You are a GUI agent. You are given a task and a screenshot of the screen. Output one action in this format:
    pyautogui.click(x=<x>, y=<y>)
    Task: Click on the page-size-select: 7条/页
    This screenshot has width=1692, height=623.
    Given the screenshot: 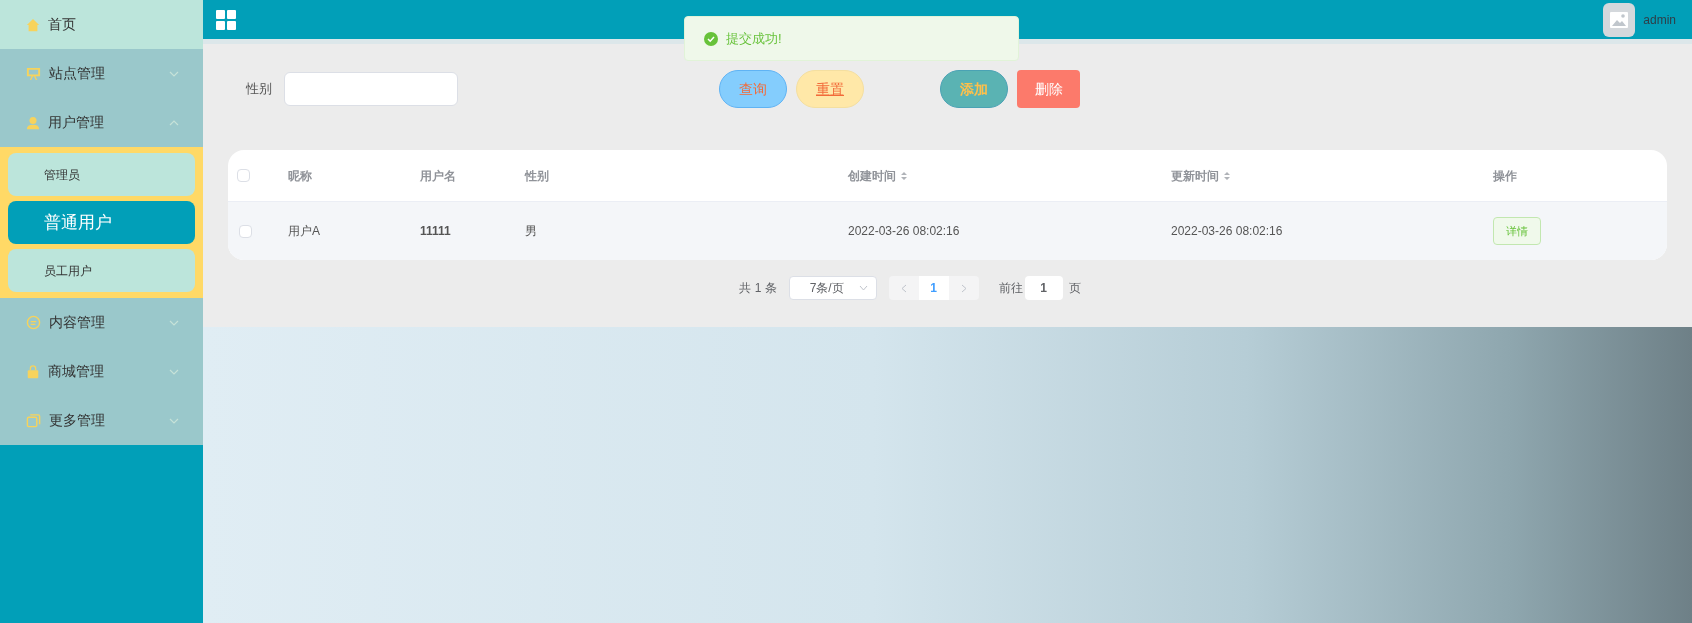 What is the action you would take?
    pyautogui.click(x=832, y=288)
    